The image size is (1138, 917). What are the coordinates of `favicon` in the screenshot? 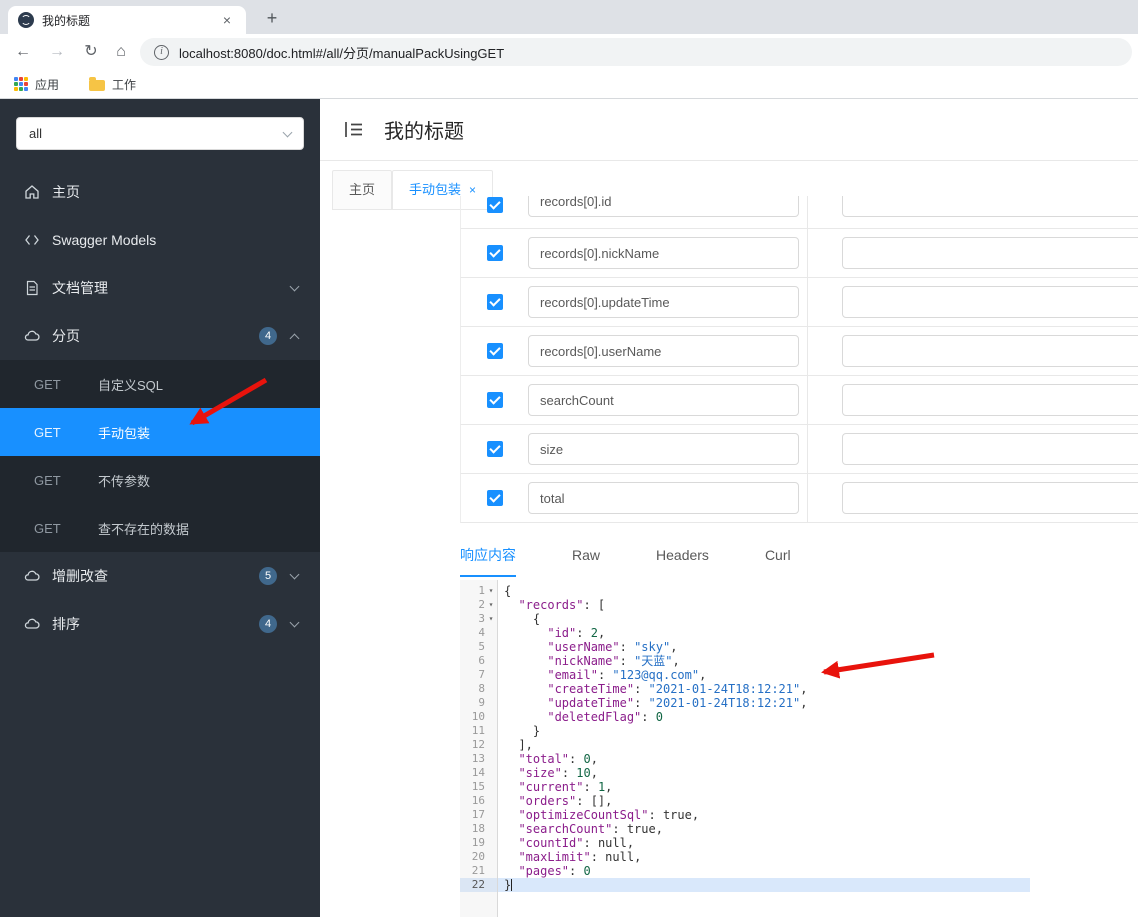 It's located at (26, 20).